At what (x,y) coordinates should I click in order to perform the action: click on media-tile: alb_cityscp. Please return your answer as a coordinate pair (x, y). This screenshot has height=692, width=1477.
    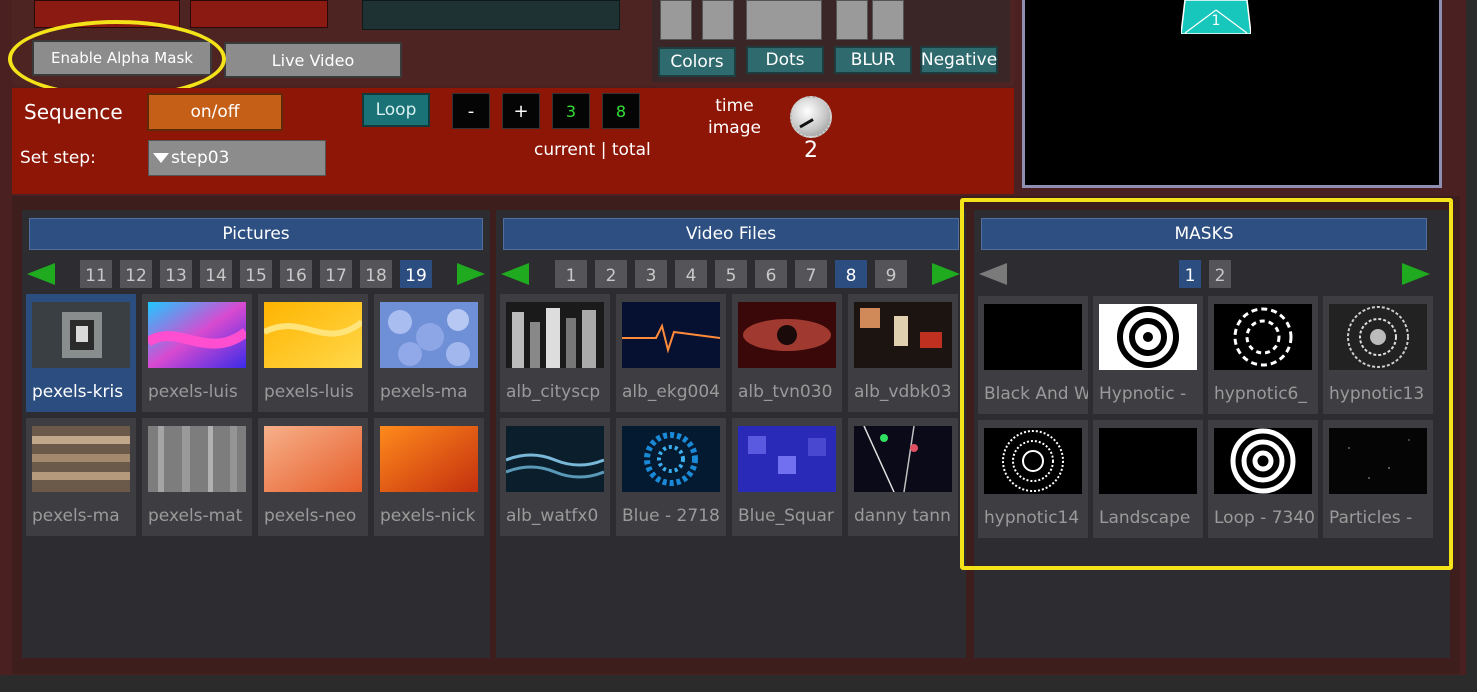
    Looking at the image, I should click on (555, 353).